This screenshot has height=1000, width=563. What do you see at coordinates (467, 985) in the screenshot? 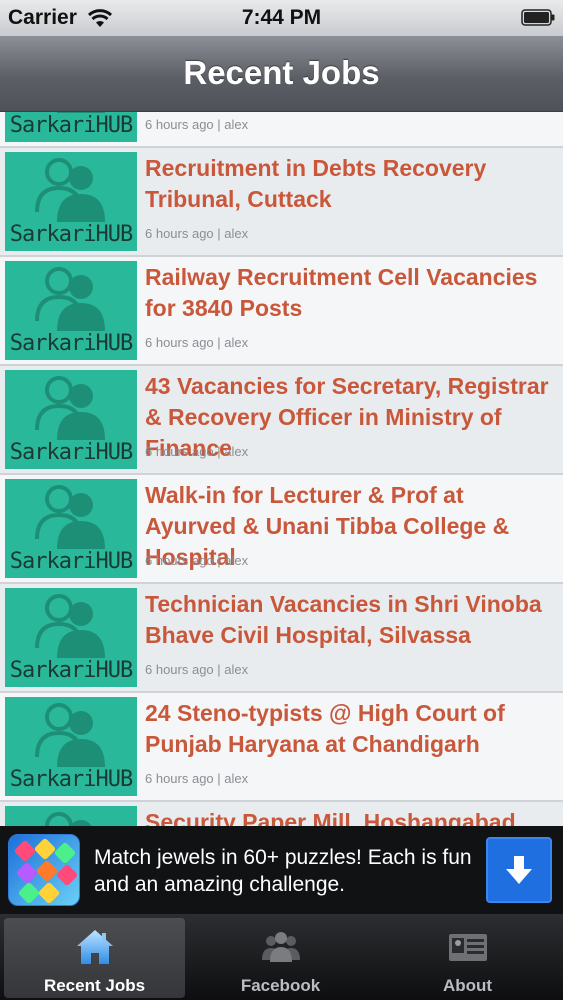
I see `tab-label: About` at bounding box center [467, 985].